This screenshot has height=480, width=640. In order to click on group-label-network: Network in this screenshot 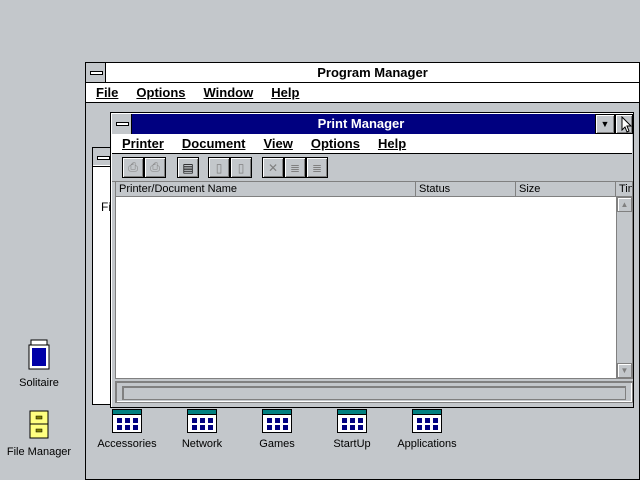, I will do `click(202, 444)`.